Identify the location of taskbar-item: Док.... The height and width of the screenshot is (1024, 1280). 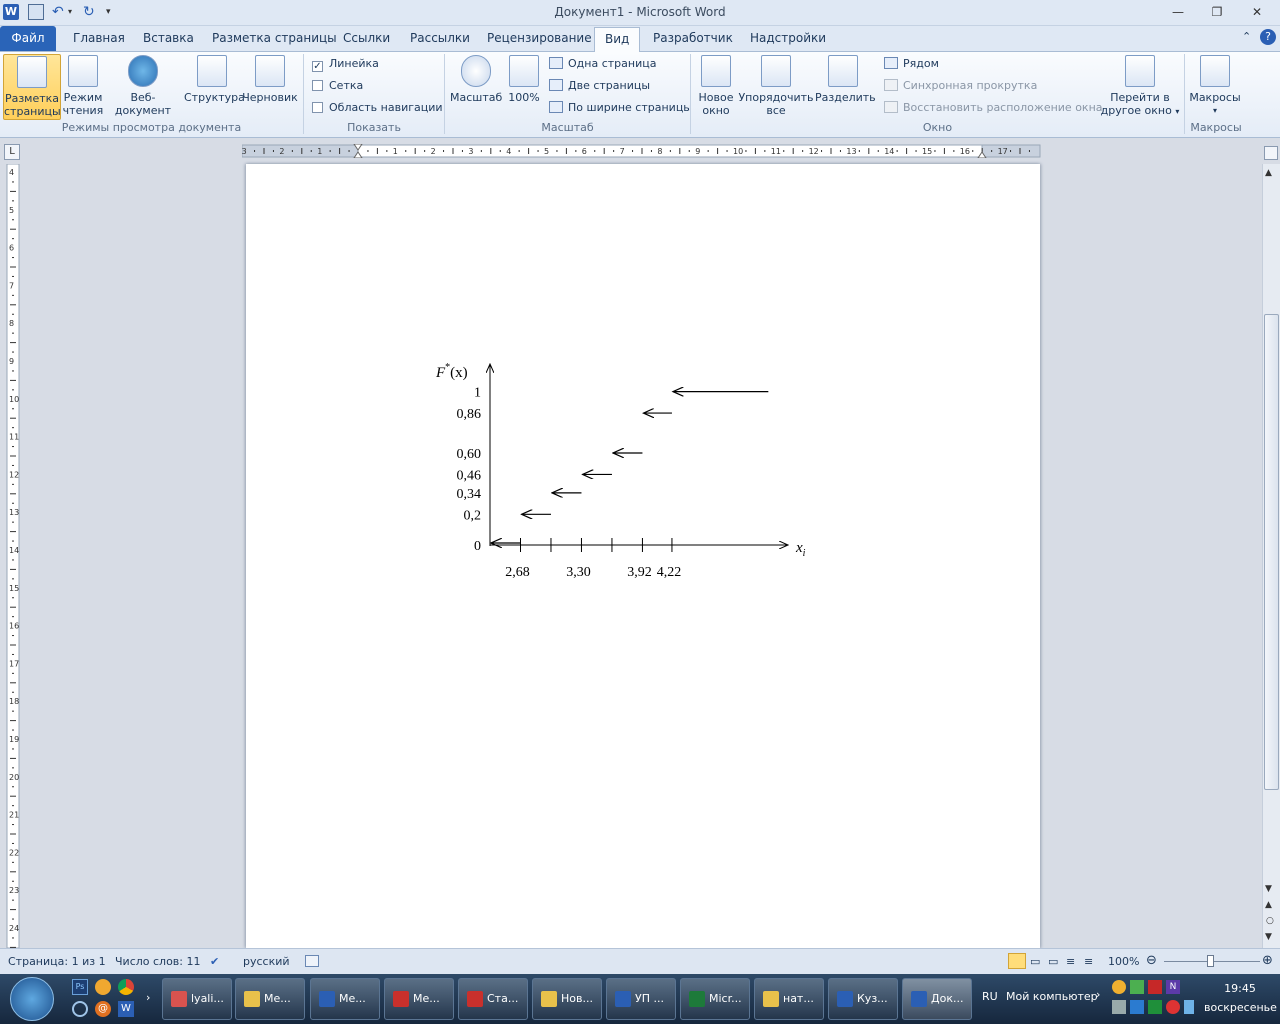
(937, 999).